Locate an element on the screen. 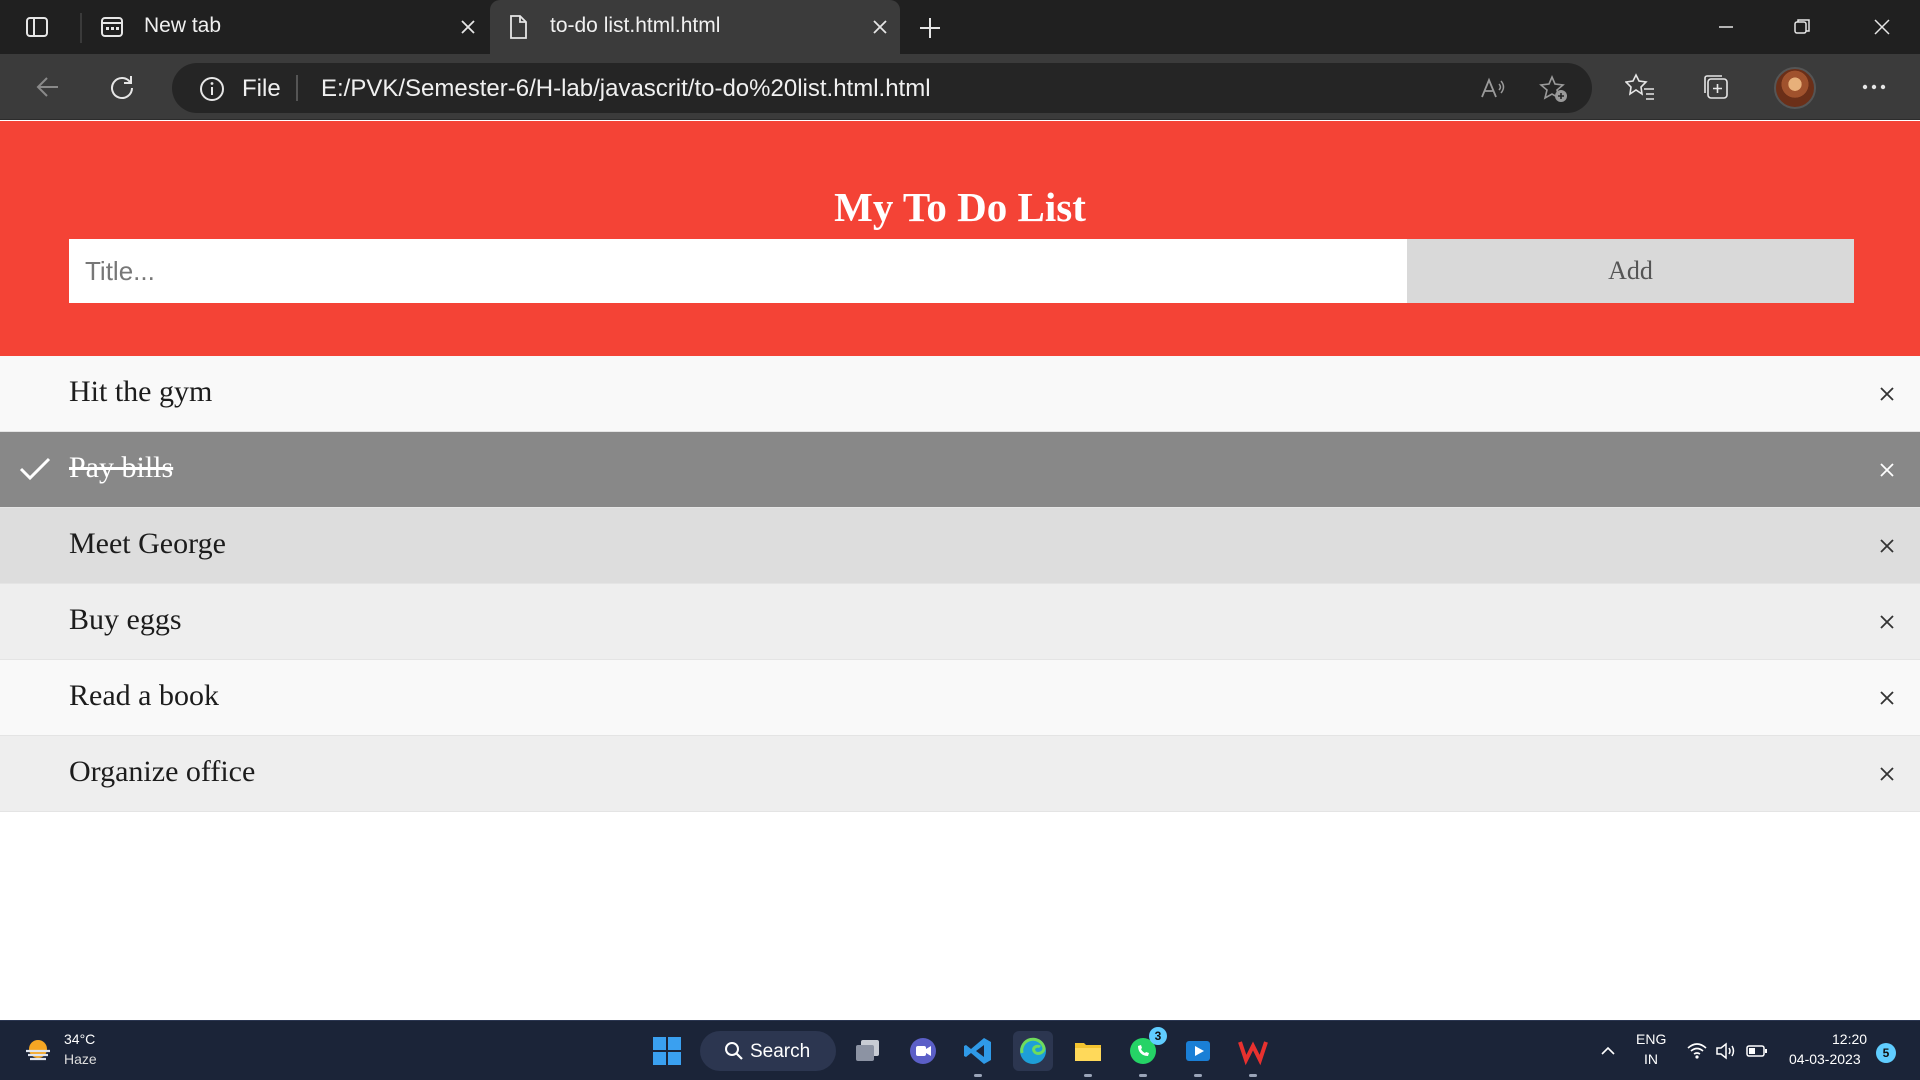  list-item: Pay bills is located at coordinates (960, 470).